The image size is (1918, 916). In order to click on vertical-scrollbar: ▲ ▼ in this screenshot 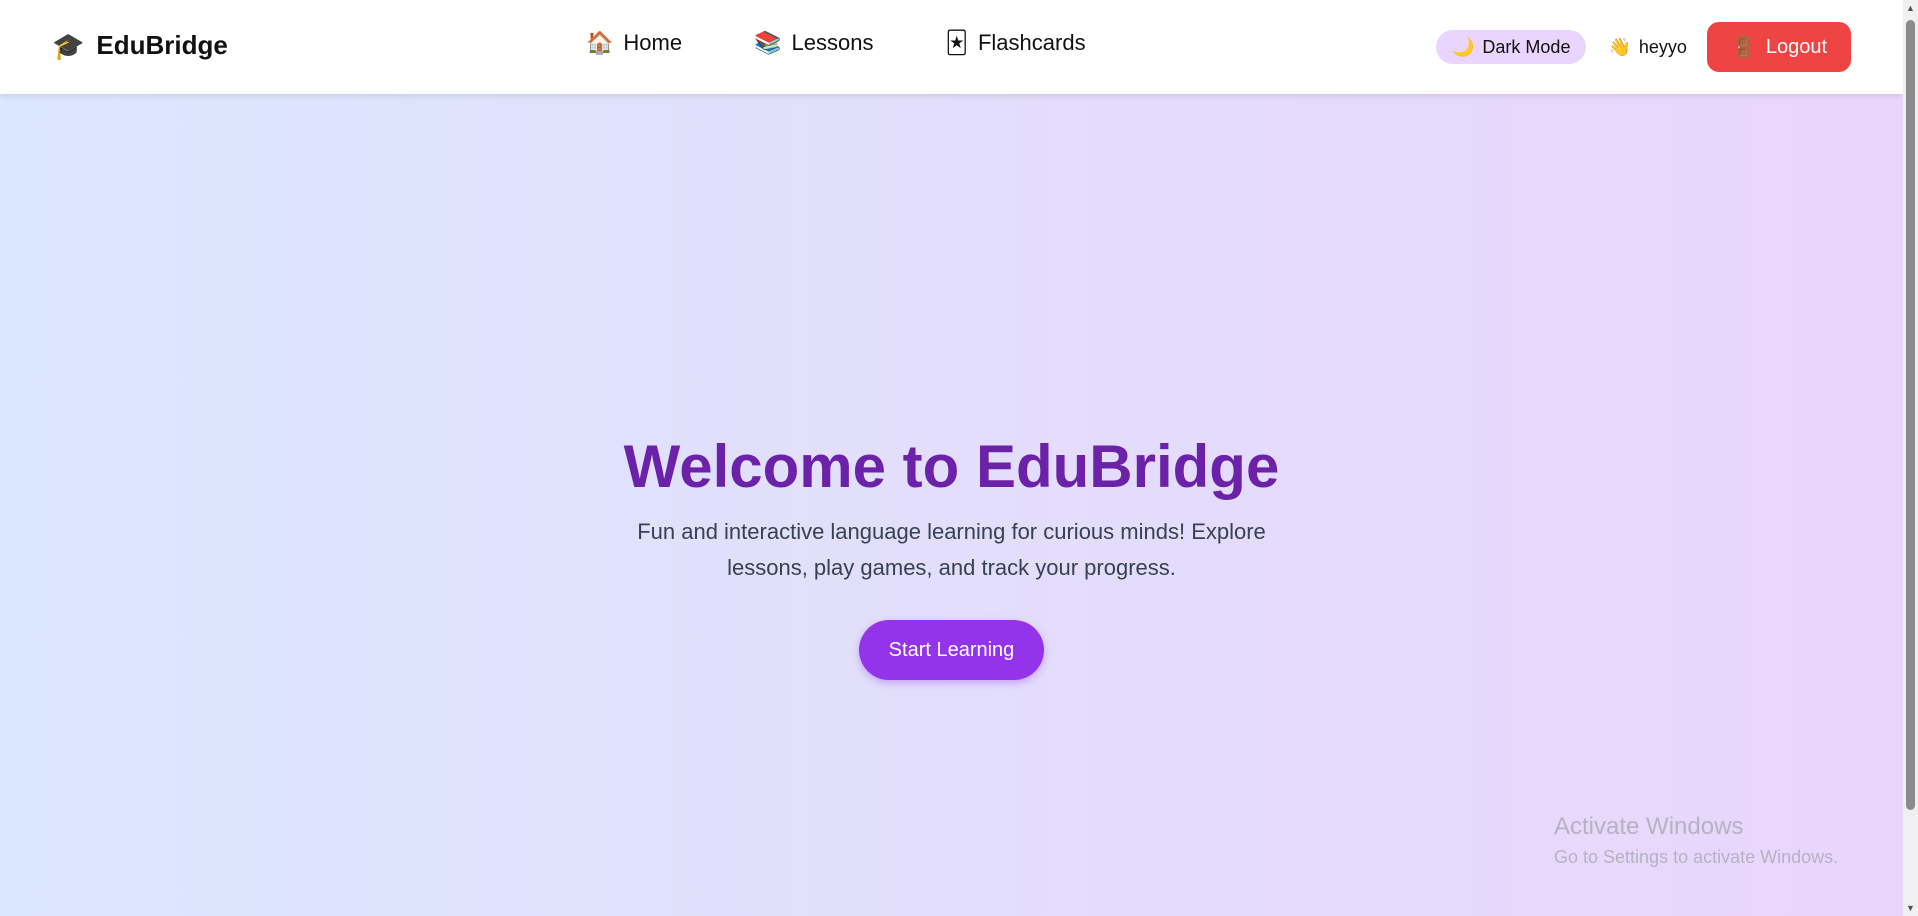, I will do `click(1910, 458)`.